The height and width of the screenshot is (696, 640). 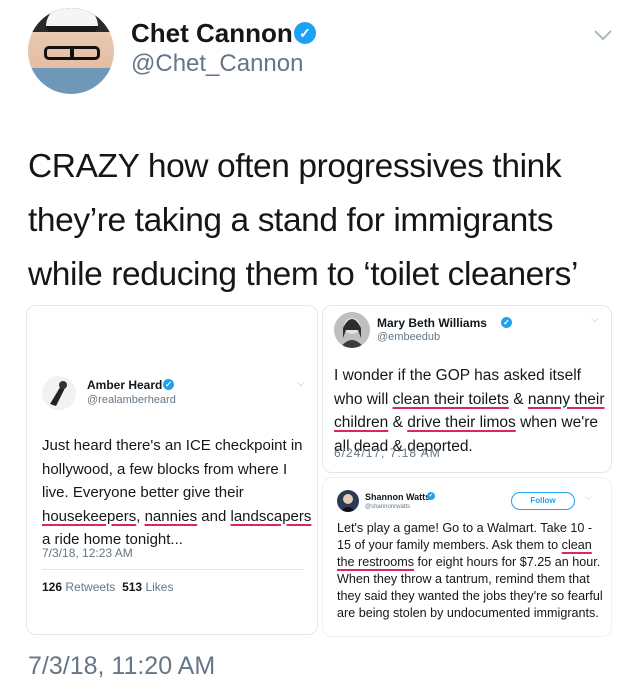 I want to click on retweet-label: Retweets, so click(x=90, y=587).